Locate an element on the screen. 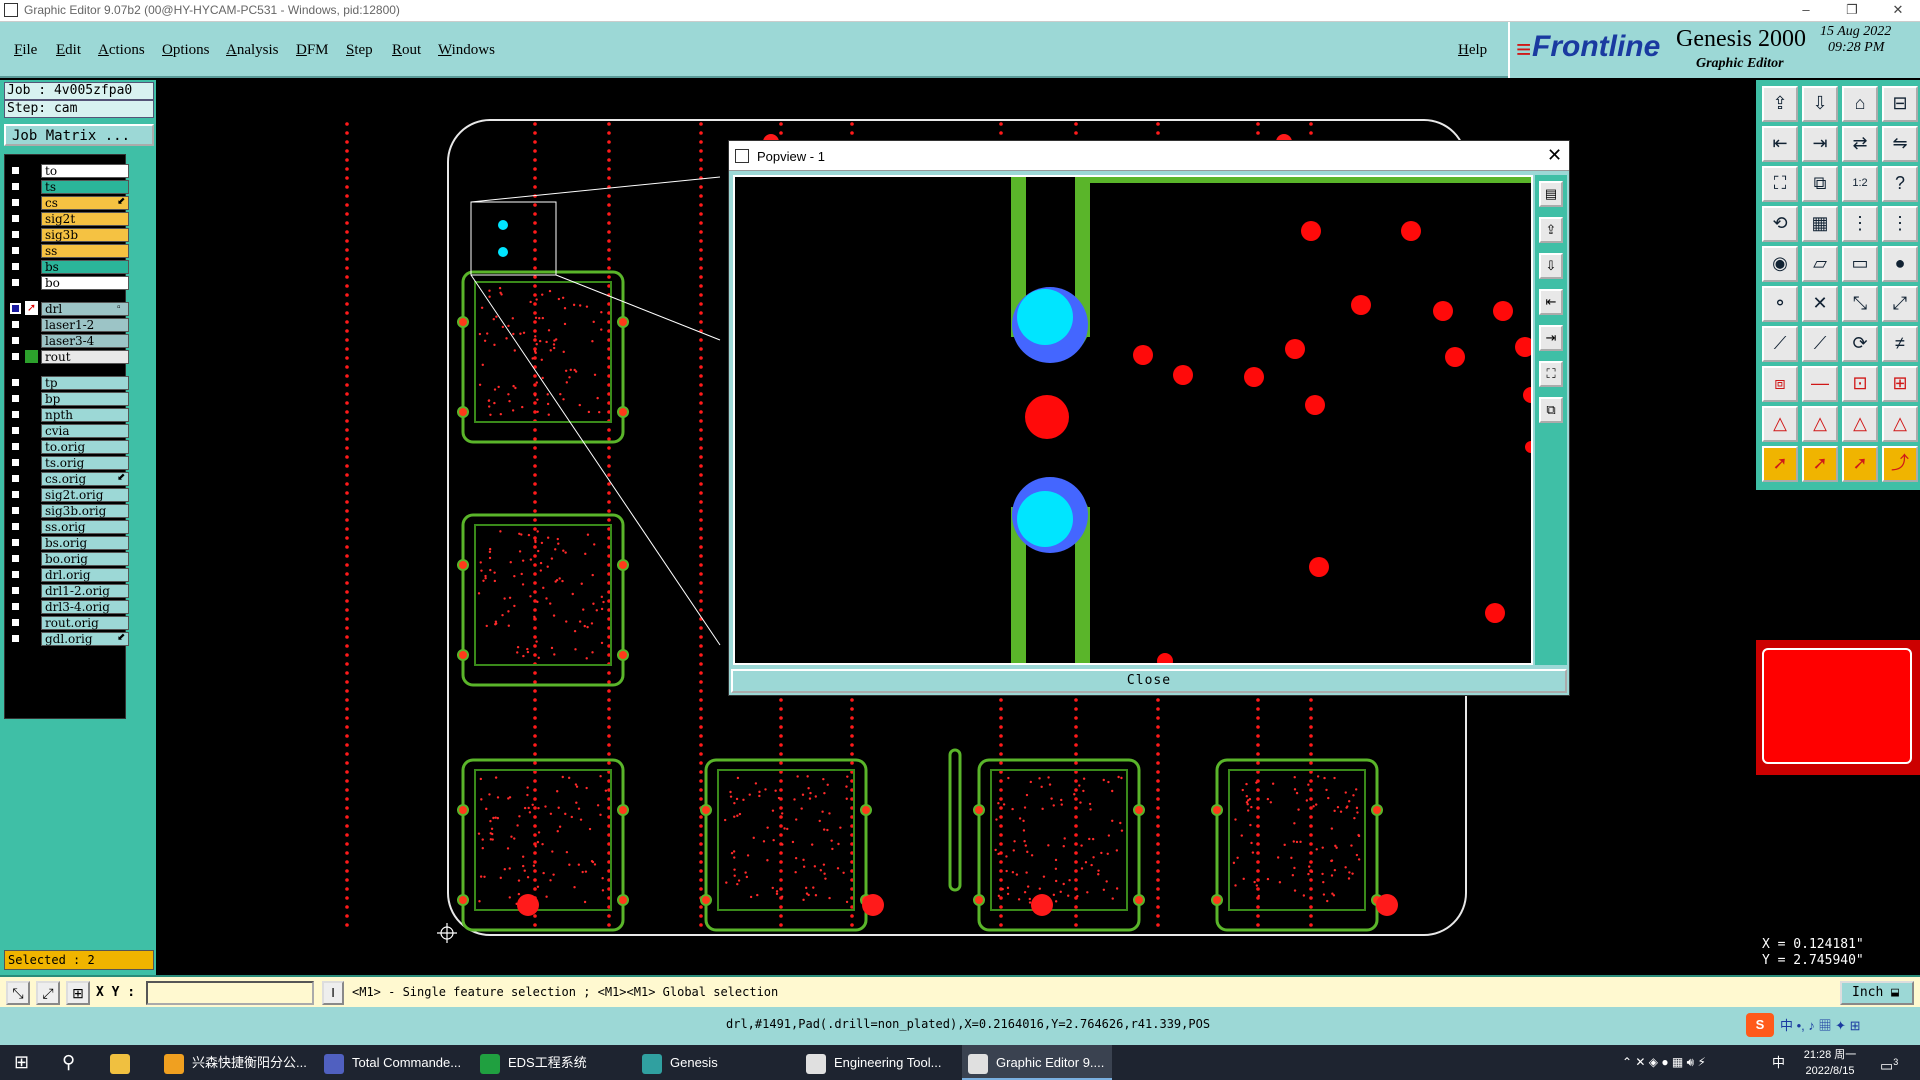  layer-row: to is located at coordinates (68, 170).